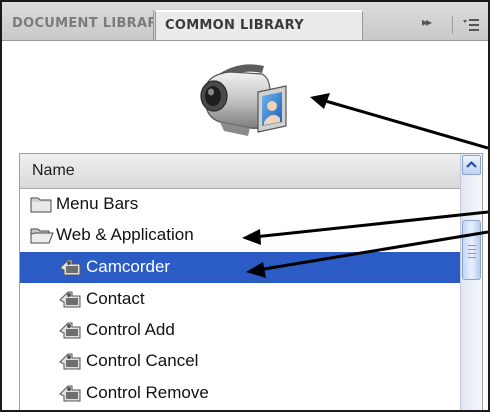 This screenshot has height=412, width=490. What do you see at coordinates (251, 237) in the screenshot?
I see `arrow-head-folder` at bounding box center [251, 237].